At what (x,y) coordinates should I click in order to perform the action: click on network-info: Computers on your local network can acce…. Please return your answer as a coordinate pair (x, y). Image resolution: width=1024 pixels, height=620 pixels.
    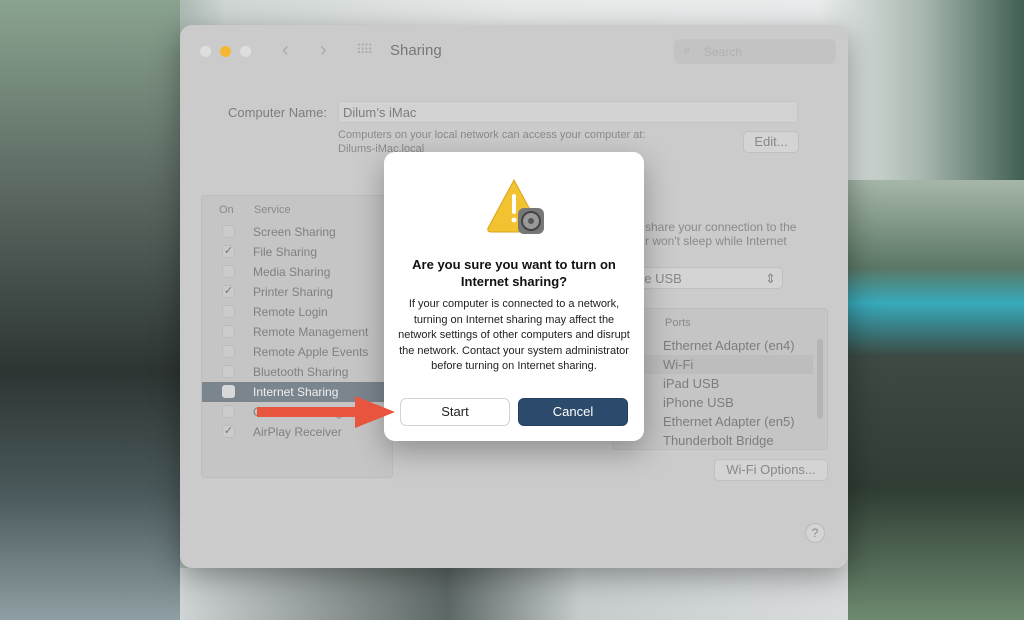
    Looking at the image, I should click on (492, 135).